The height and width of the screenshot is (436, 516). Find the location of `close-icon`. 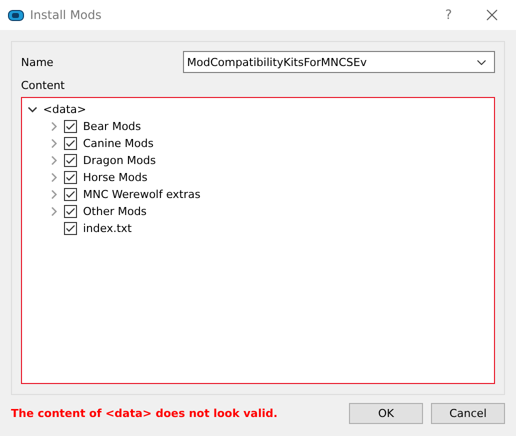

close-icon is located at coordinates (492, 15).